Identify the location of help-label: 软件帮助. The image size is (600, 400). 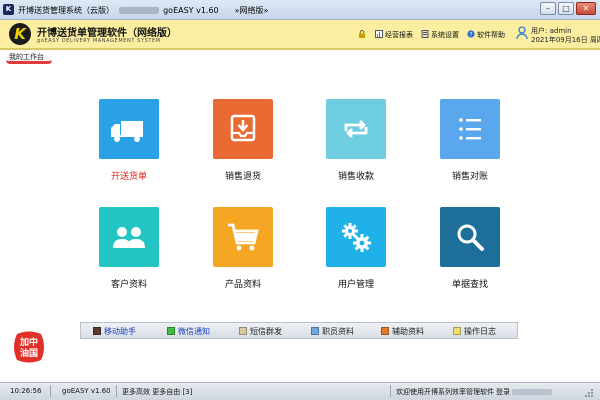
(491, 35).